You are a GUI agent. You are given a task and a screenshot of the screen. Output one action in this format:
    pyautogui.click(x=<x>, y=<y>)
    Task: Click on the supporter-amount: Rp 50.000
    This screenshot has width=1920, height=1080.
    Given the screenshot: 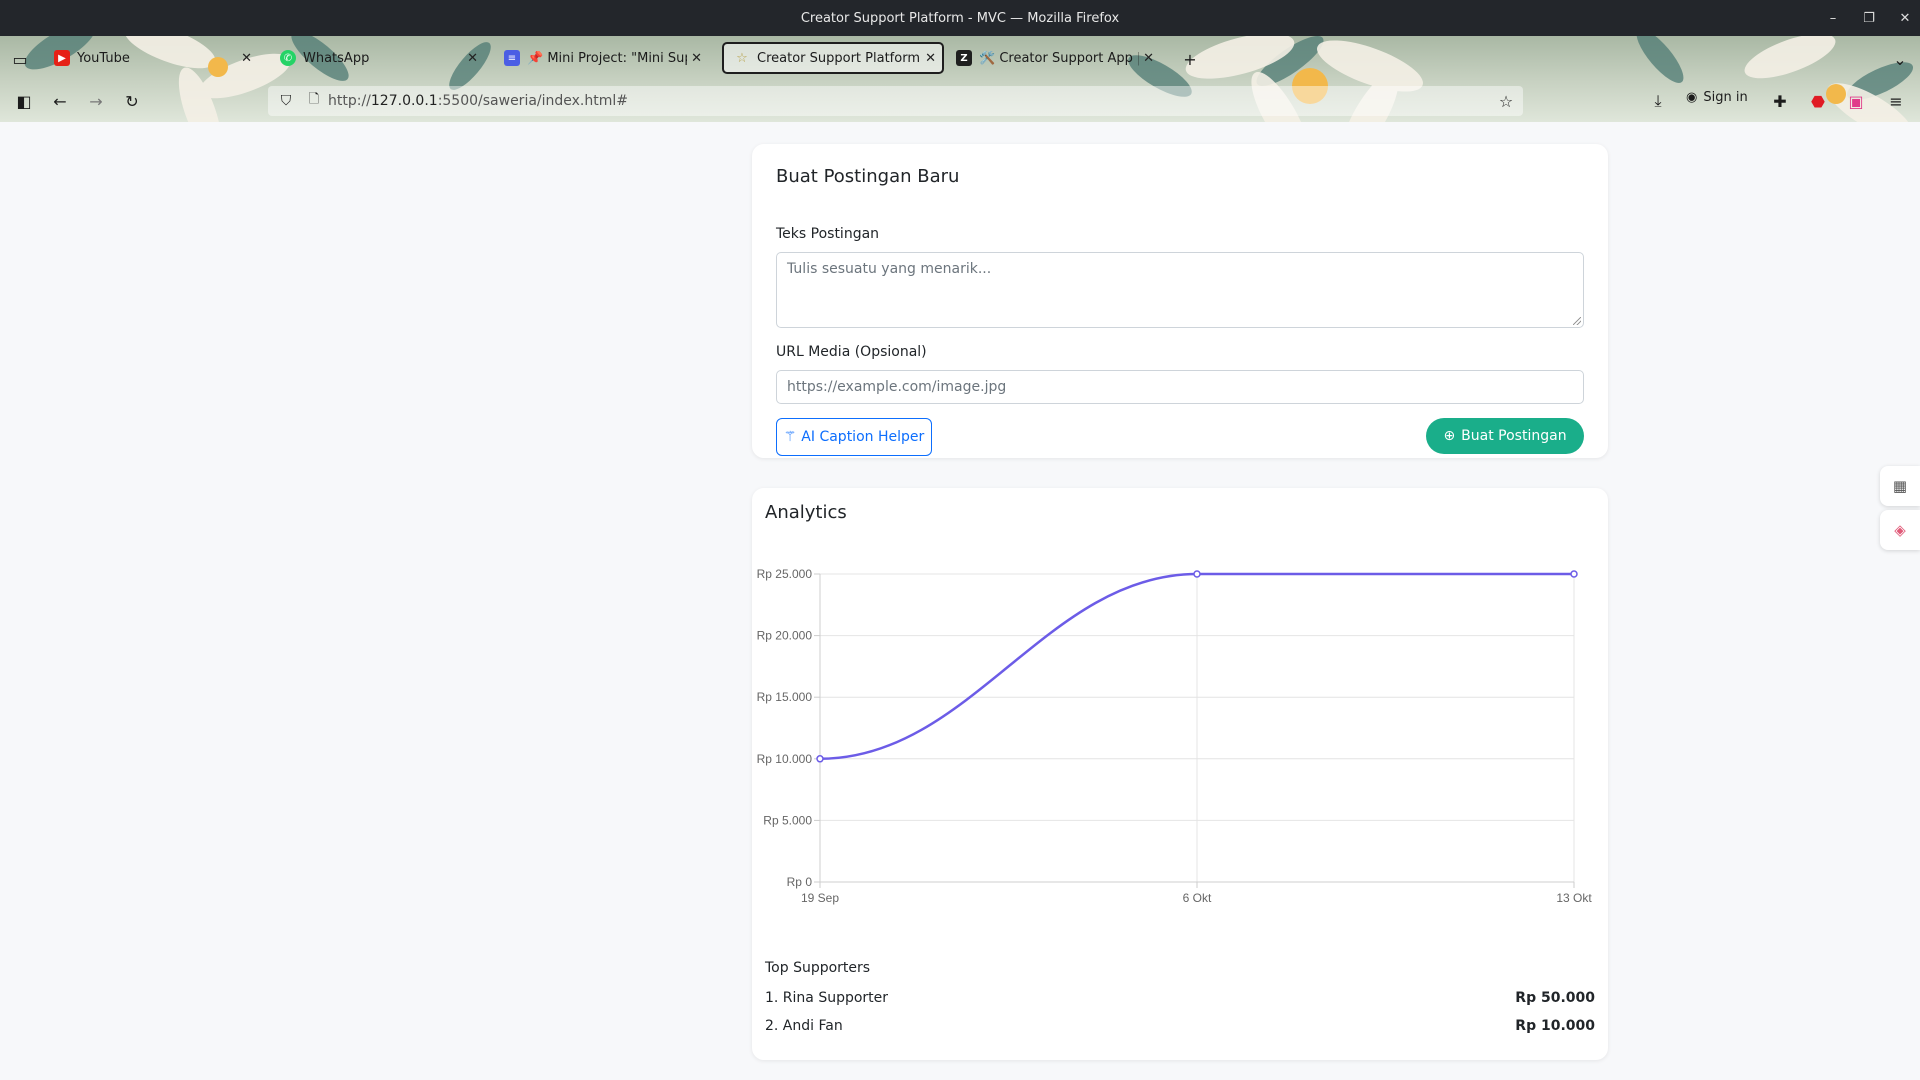 What is the action you would take?
    pyautogui.click(x=1555, y=998)
    